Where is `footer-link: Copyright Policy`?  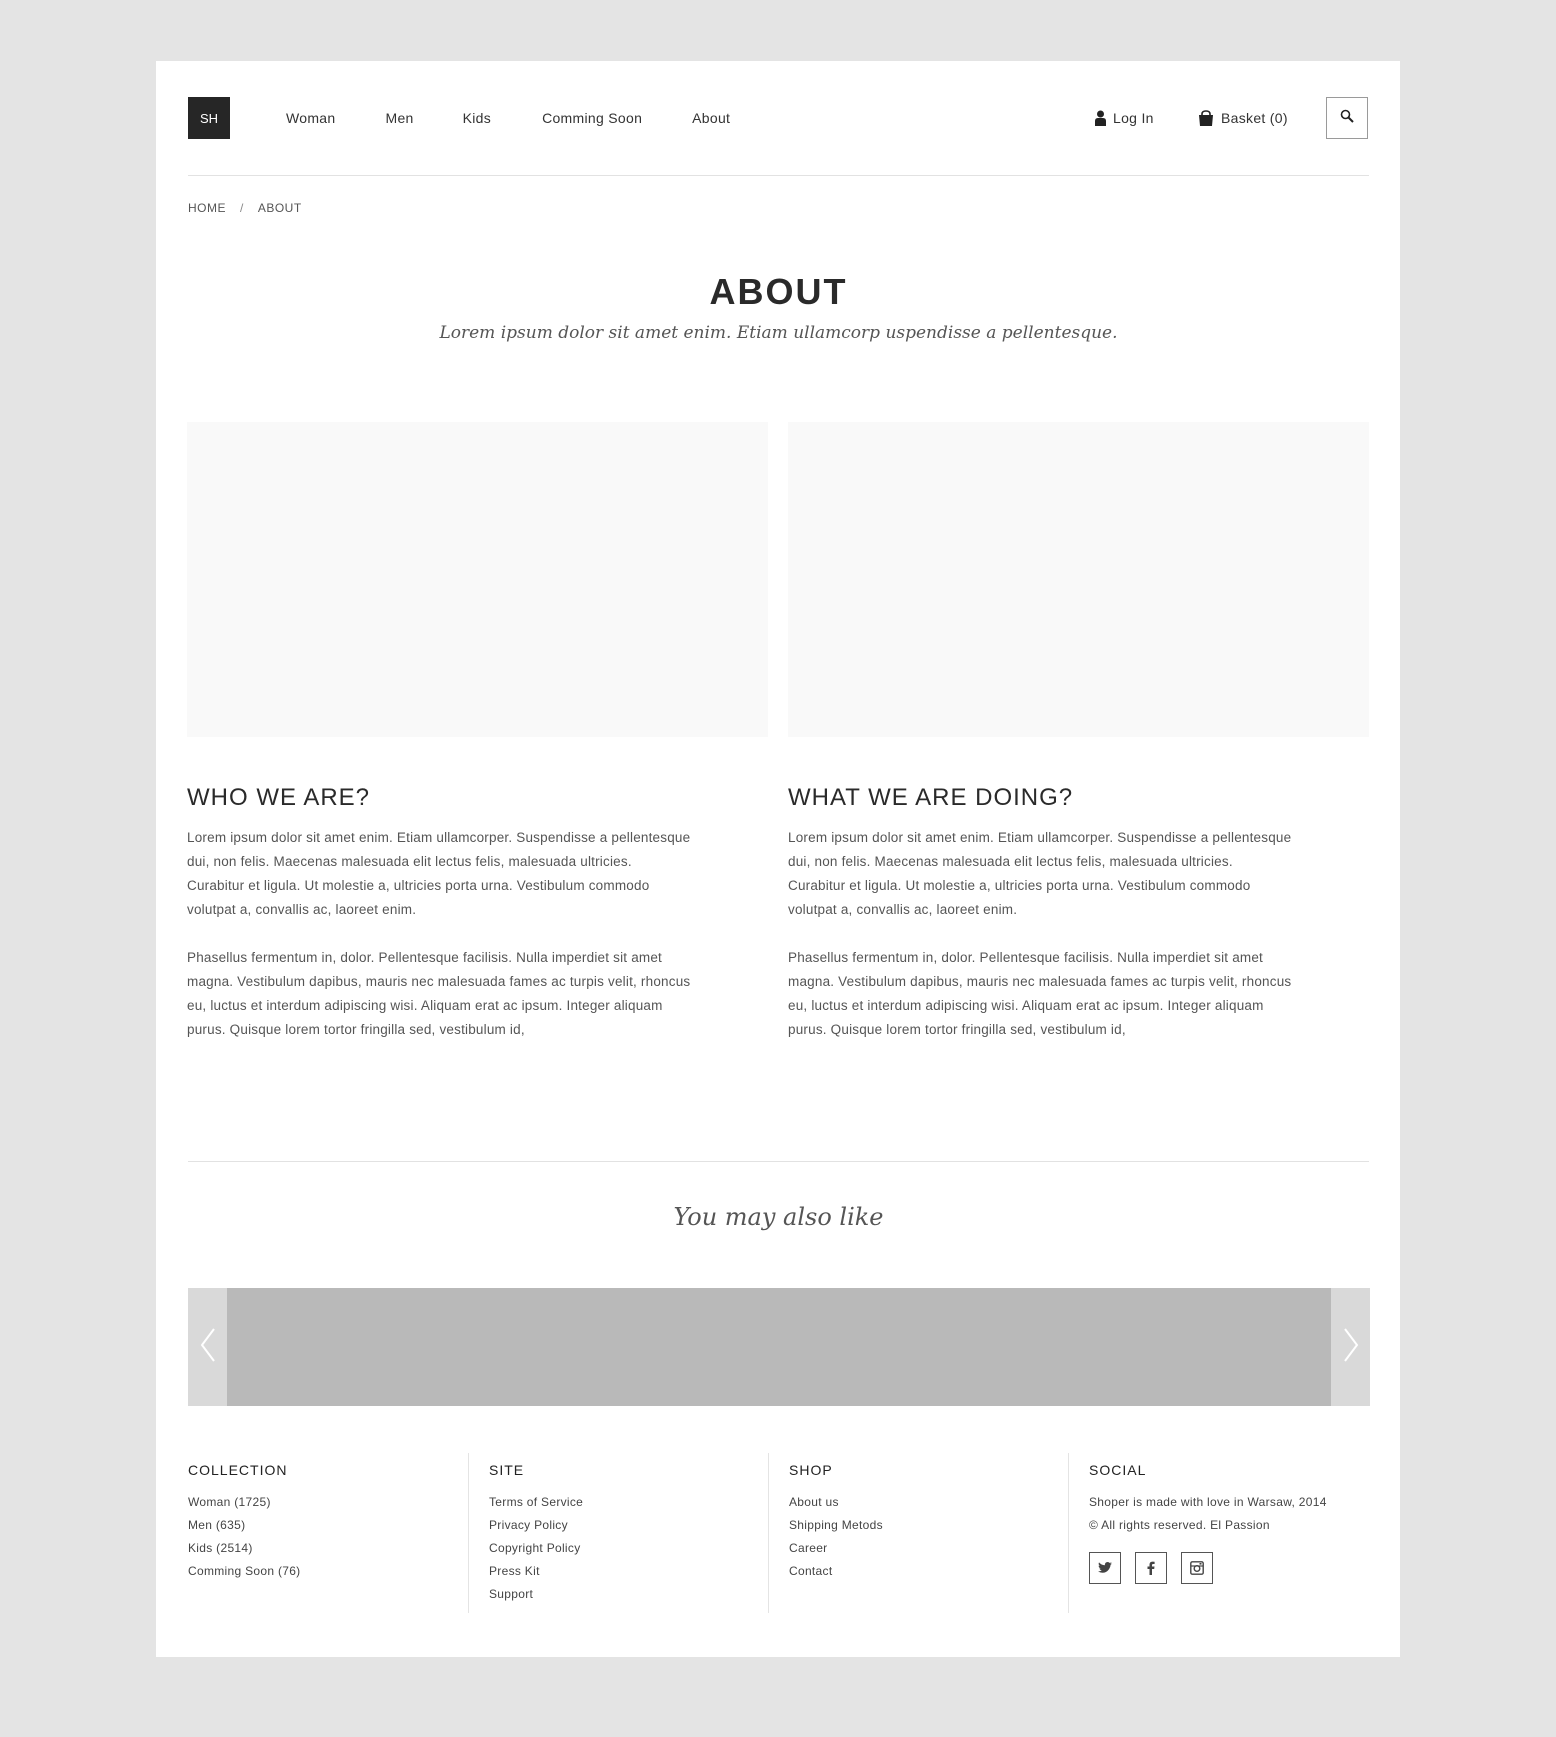
footer-link: Copyright Policy is located at coordinates (536, 1548).